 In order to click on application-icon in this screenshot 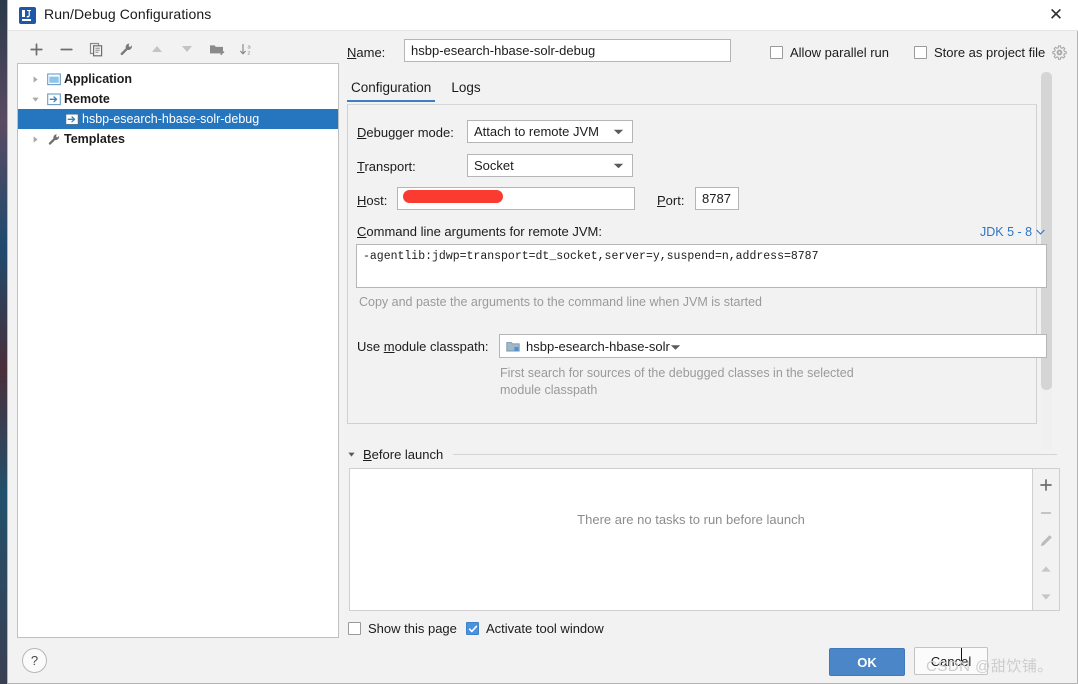, I will do `click(54, 79)`.